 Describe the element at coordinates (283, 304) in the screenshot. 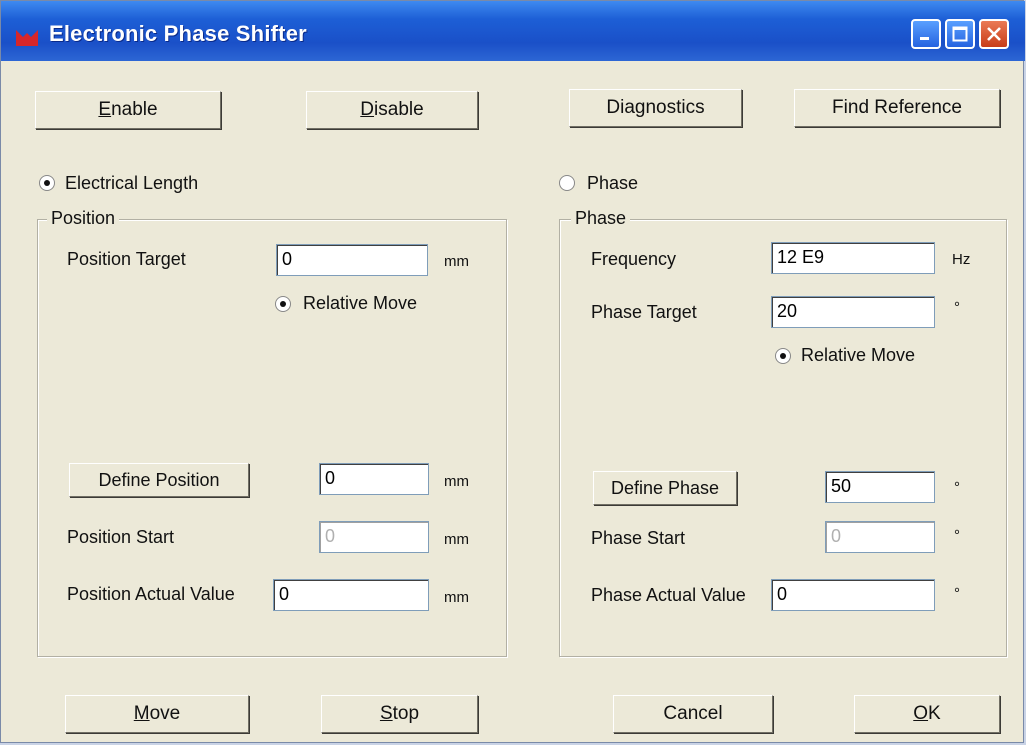

I see `position-relative-move-radio` at that location.